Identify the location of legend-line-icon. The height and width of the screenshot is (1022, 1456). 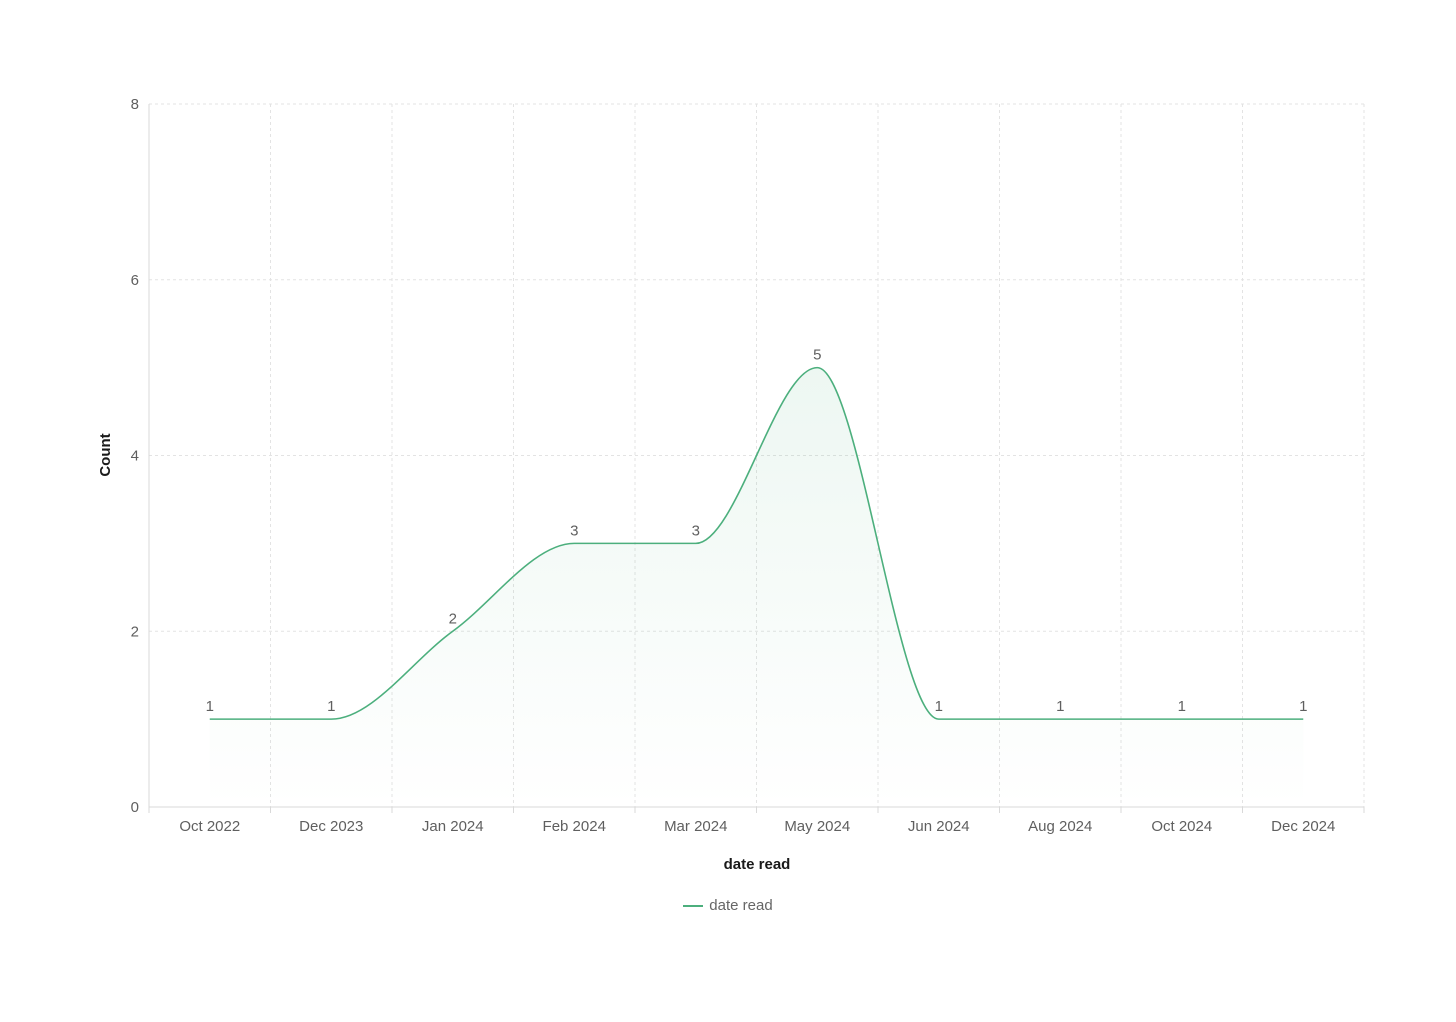
(693, 905).